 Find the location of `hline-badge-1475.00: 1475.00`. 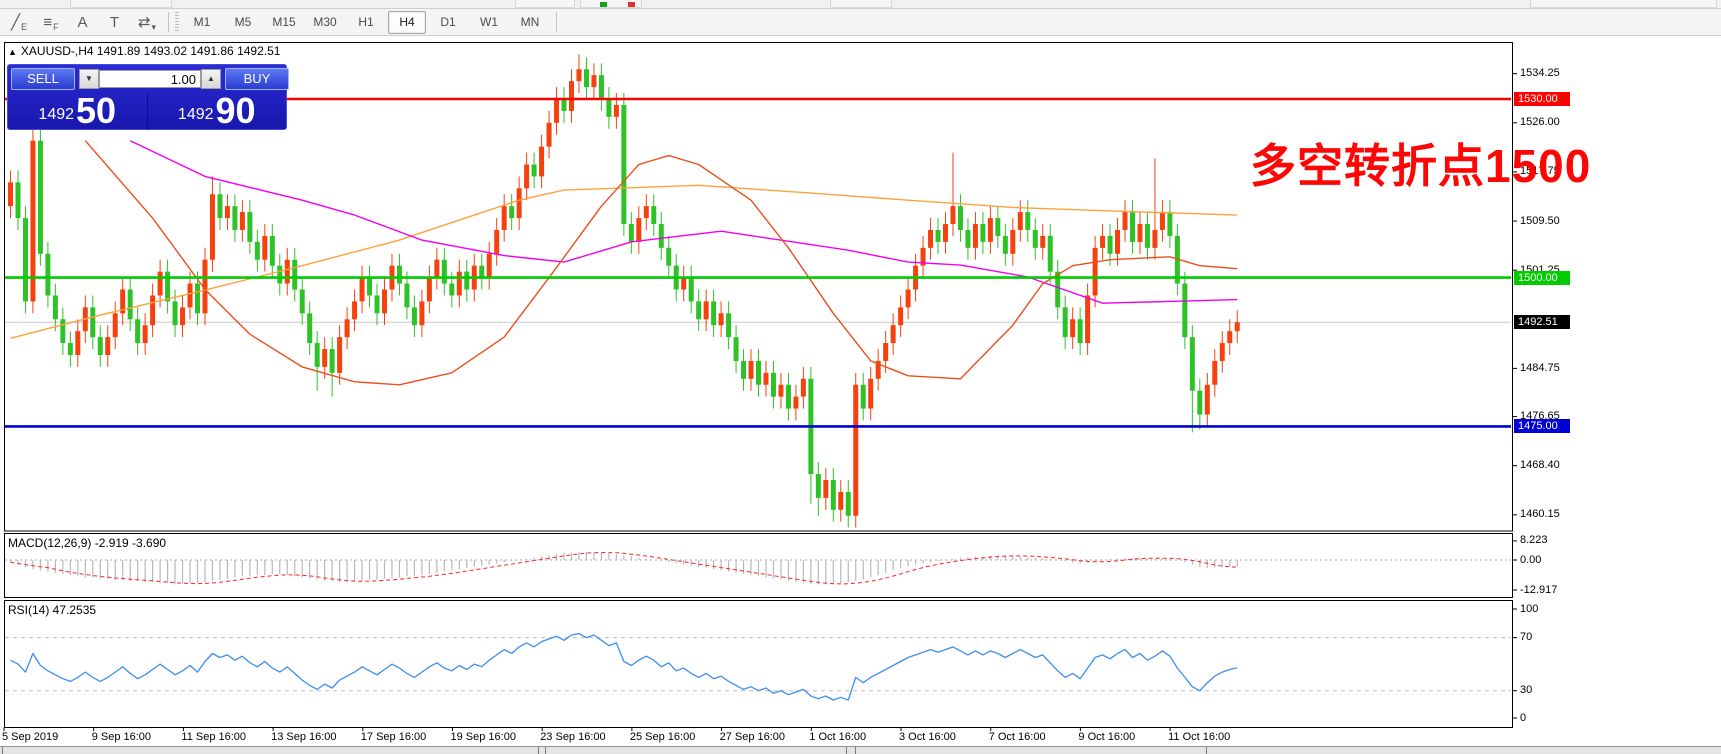

hline-badge-1475.00: 1475.00 is located at coordinates (1542, 426).